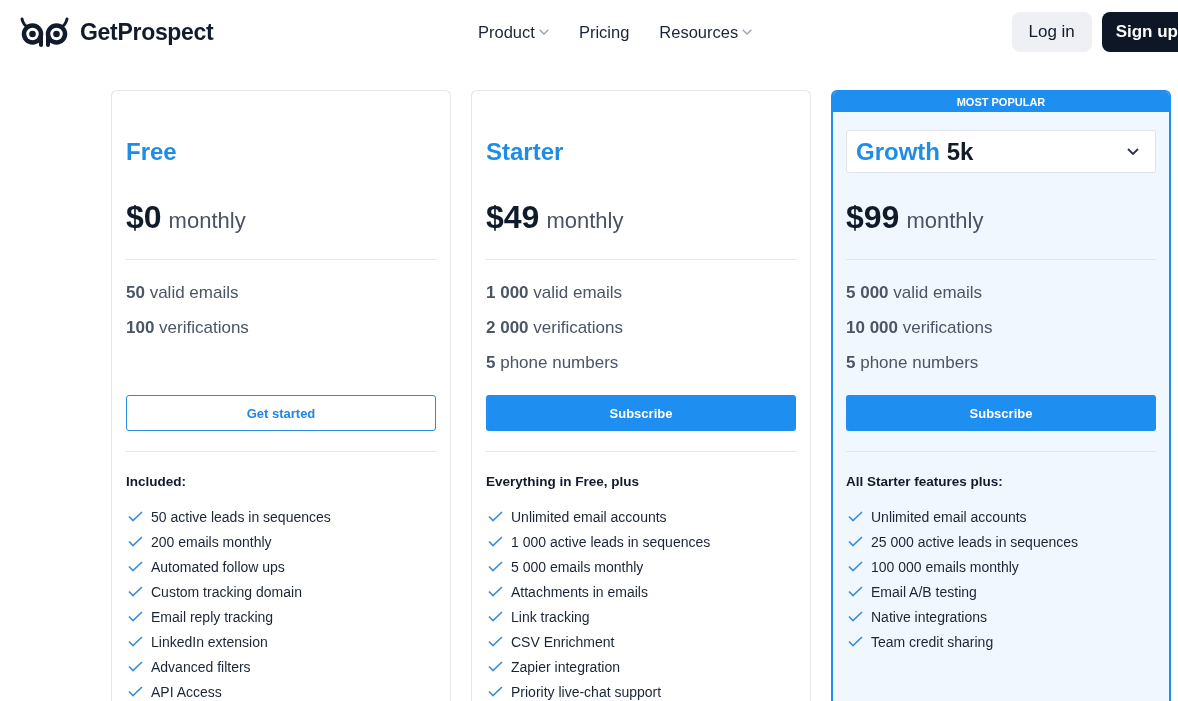  What do you see at coordinates (186, 691) in the screenshot?
I see `feature-text: API Access` at bounding box center [186, 691].